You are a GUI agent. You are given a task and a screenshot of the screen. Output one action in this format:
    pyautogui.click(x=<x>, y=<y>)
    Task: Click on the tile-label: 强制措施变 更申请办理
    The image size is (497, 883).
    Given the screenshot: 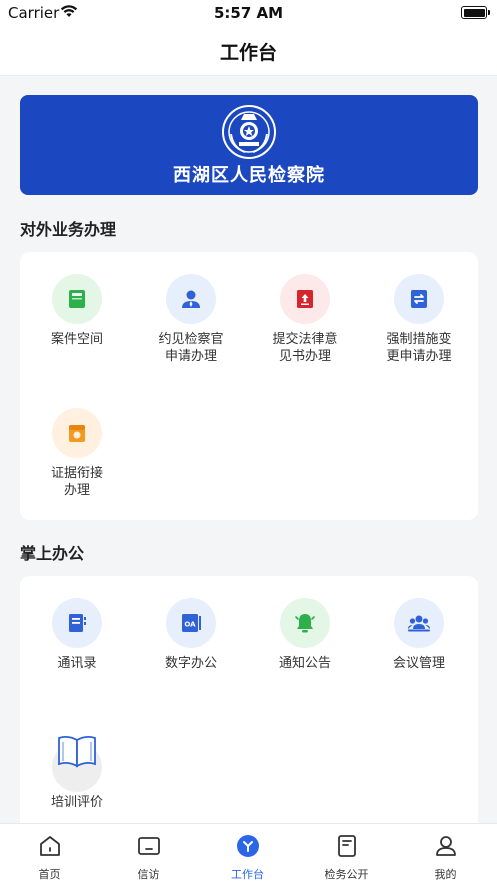 What is the action you would take?
    pyautogui.click(x=419, y=348)
    